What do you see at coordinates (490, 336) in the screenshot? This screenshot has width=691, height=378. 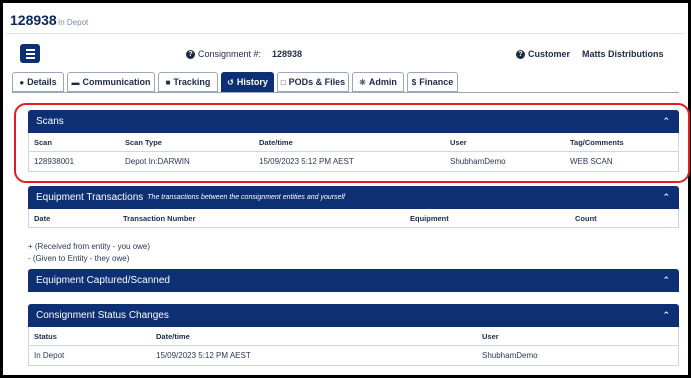 I see `column-header-status-user: User` at bounding box center [490, 336].